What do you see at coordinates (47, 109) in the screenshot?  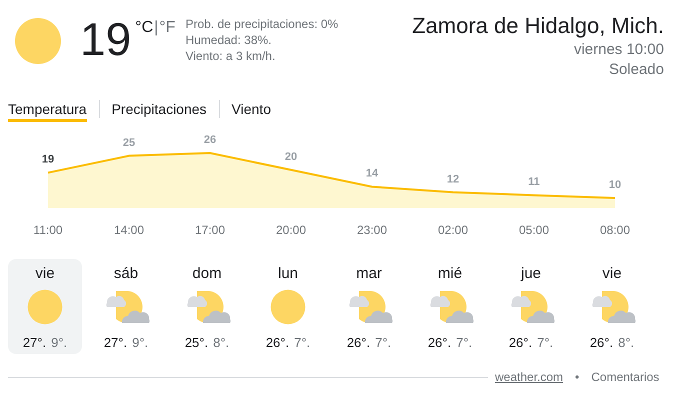 I see `tab: Temperatura` at bounding box center [47, 109].